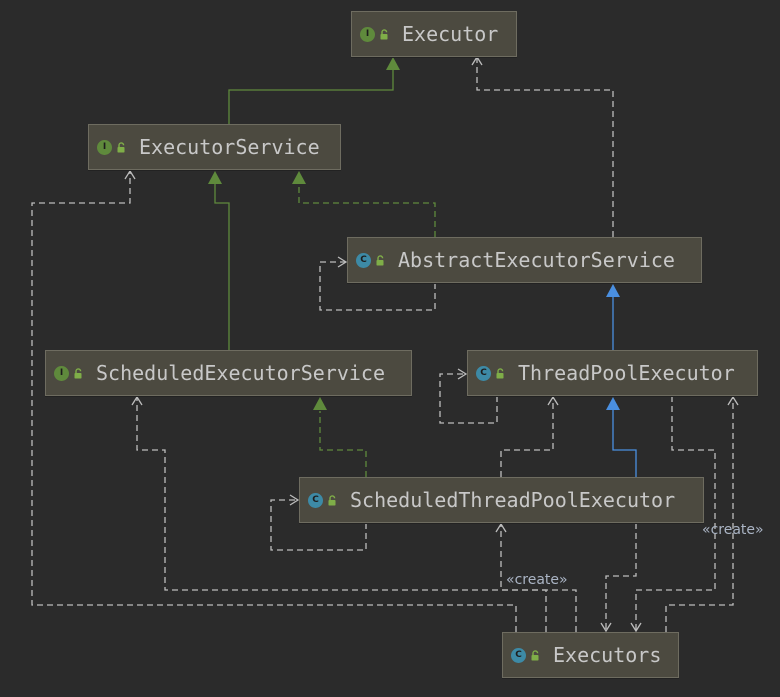 This screenshot has width=780, height=697. I want to click on edge-scheduled-tpe-uses-tpe, so click(527, 437).